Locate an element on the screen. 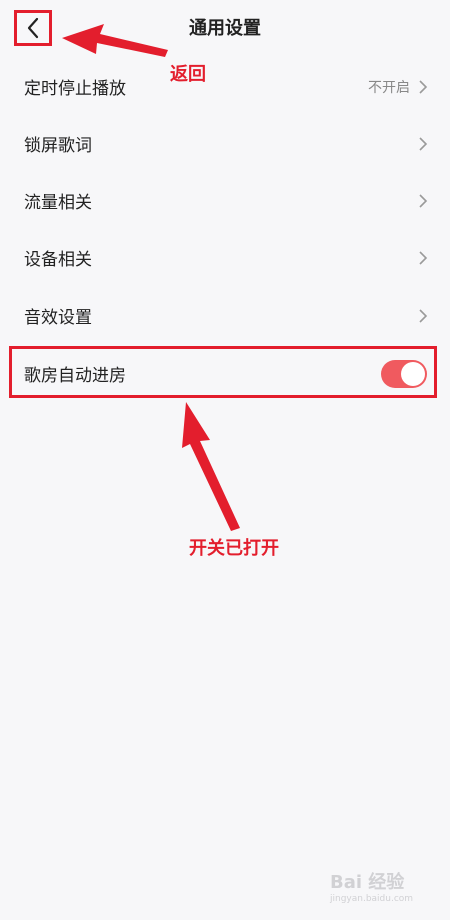 The width and height of the screenshot is (450, 920). settings-row-data-usage: 流量相关 is located at coordinates (225, 200).